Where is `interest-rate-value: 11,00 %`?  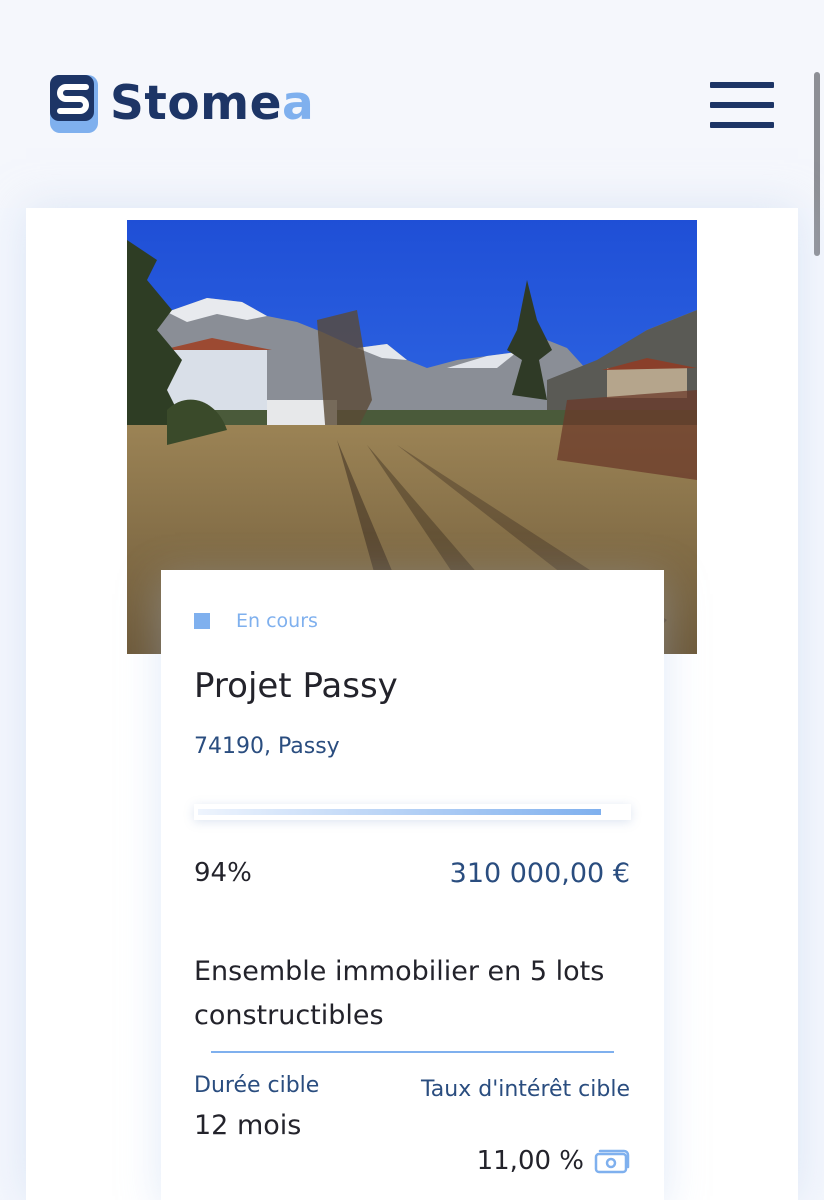
interest-rate-value: 11,00 % is located at coordinates (530, 1161).